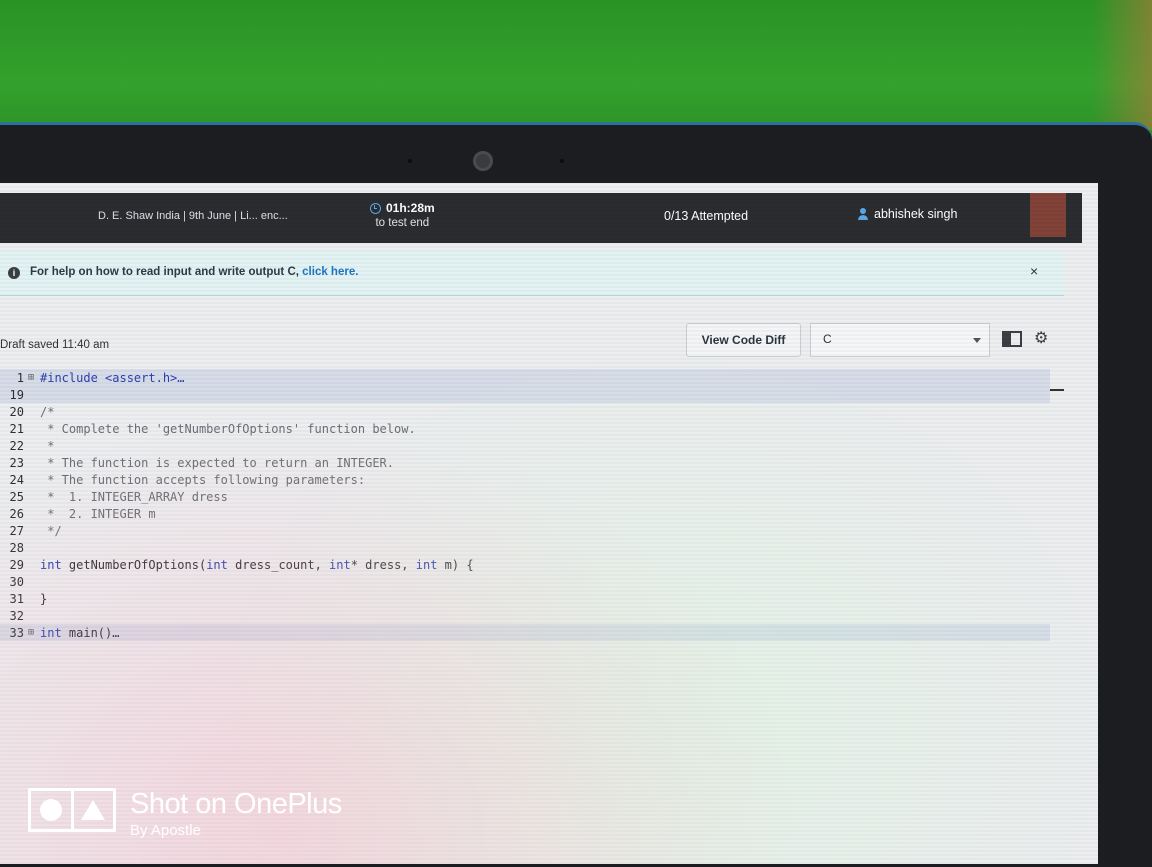 This screenshot has width=1152, height=867. I want to click on close-icon: ×, so click(1034, 271).